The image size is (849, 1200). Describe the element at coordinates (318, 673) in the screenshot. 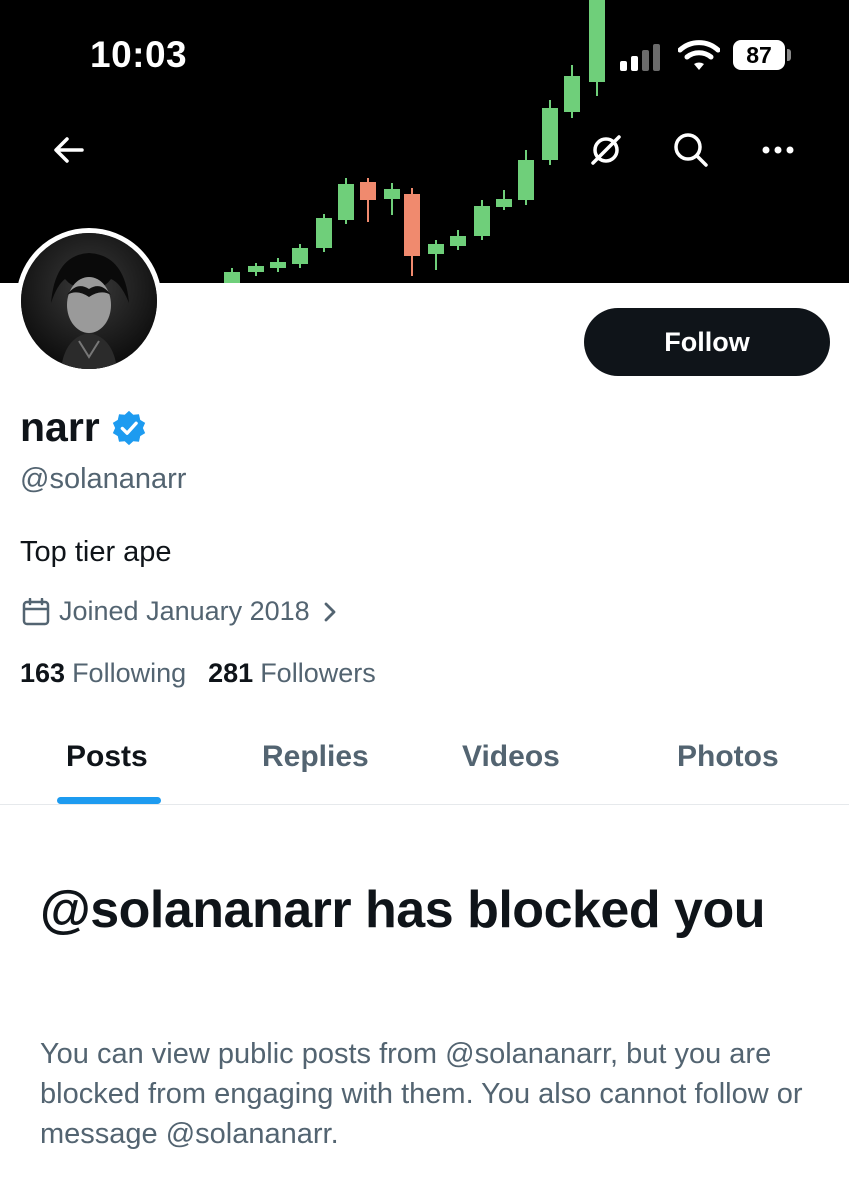

I see `followers-label: Followers` at that location.